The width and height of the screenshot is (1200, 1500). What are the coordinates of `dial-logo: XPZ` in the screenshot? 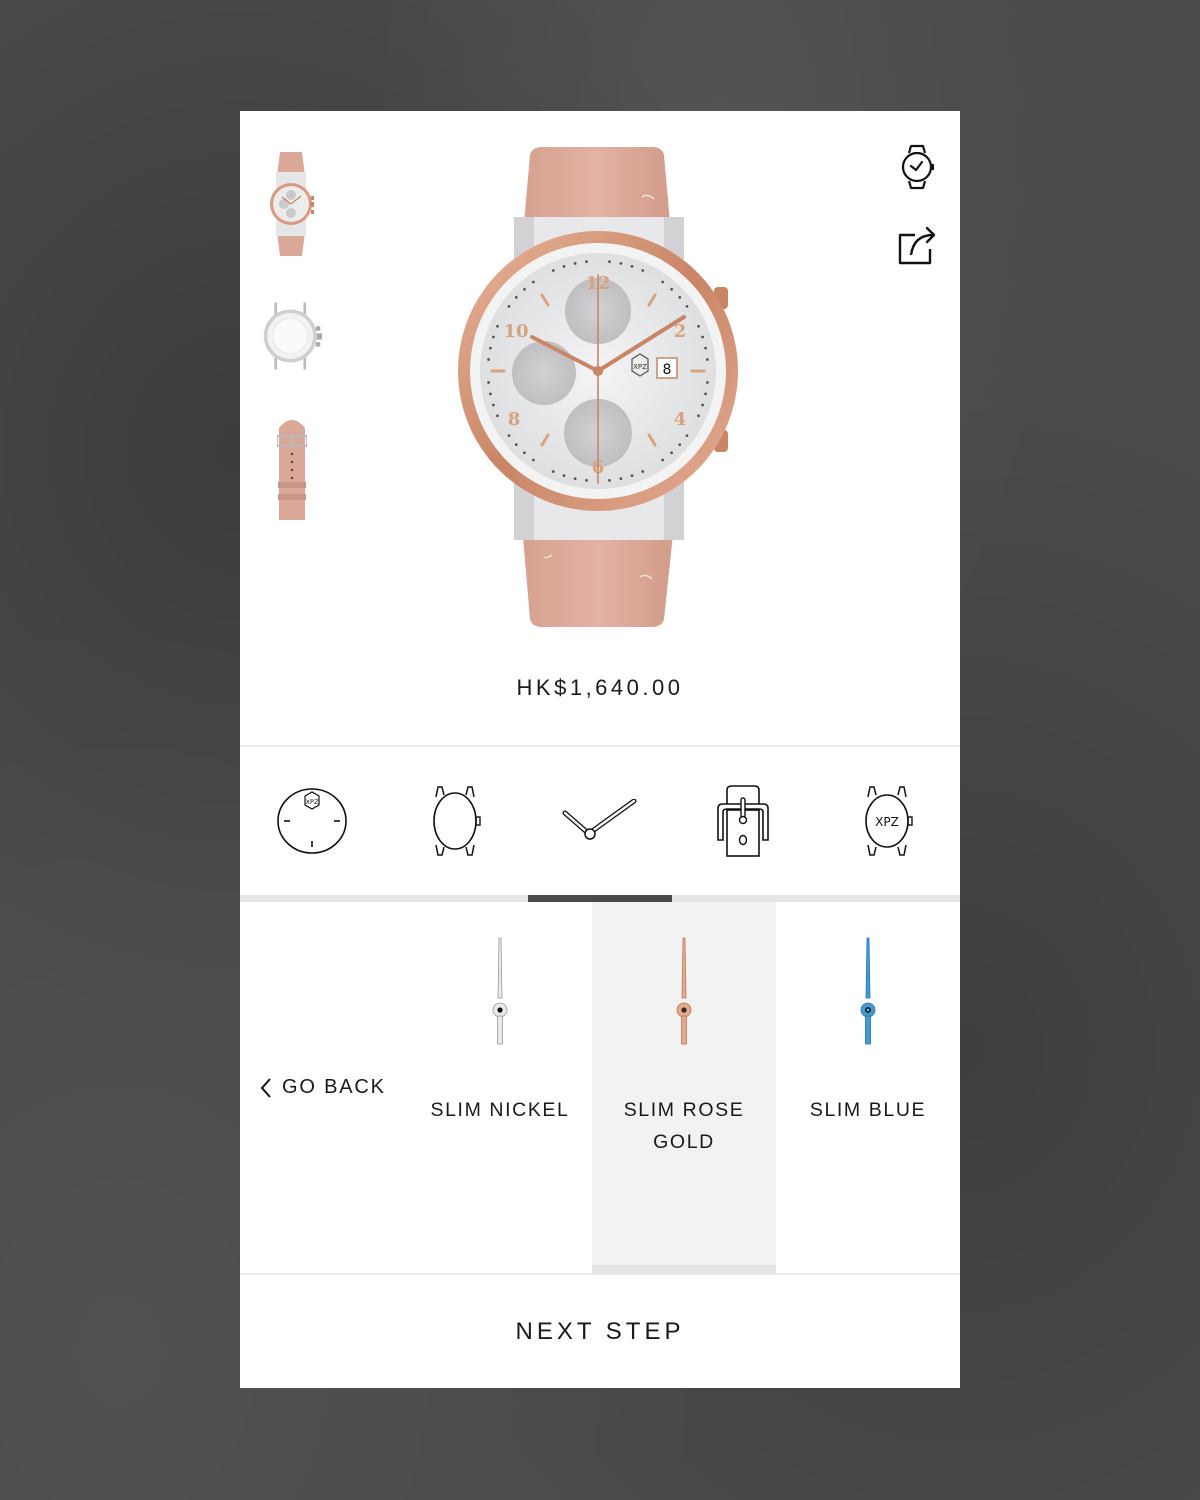 It's located at (640, 367).